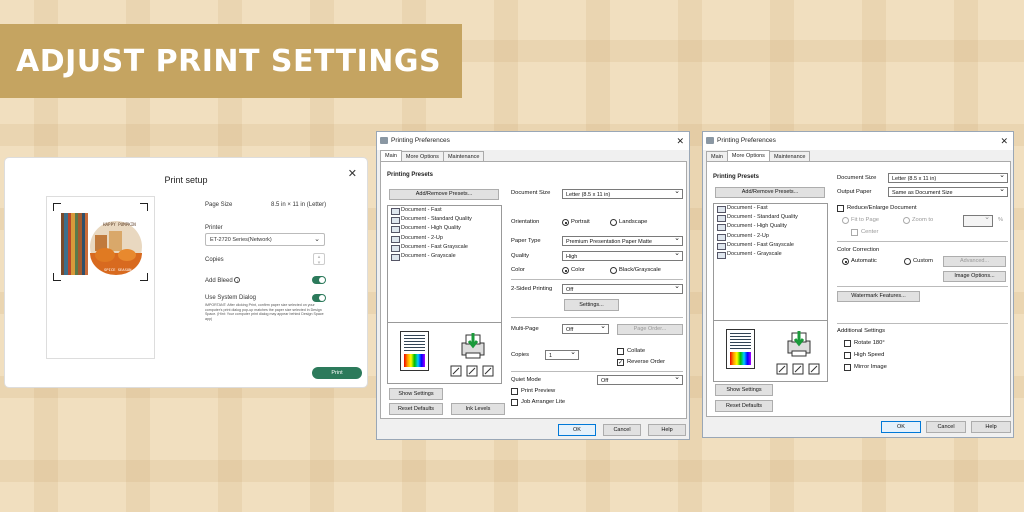 The width and height of the screenshot is (1024, 512). I want to click on copies-stepper: ▴ ▾, so click(319, 259).